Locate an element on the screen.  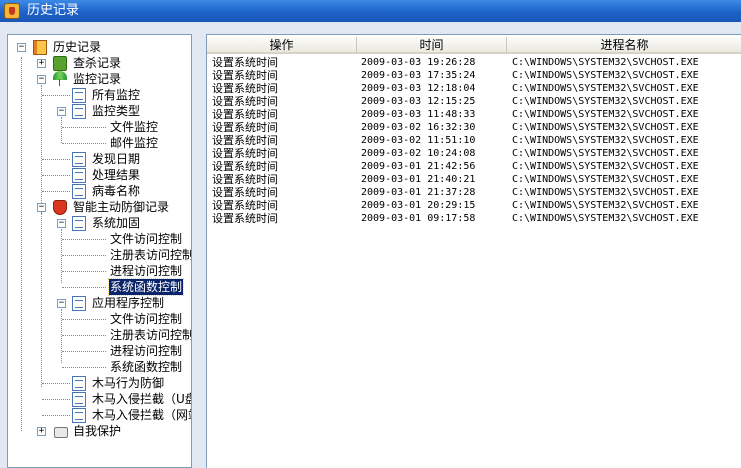
tree-node-root: − 历史记录 is located at coordinates (99, 47).